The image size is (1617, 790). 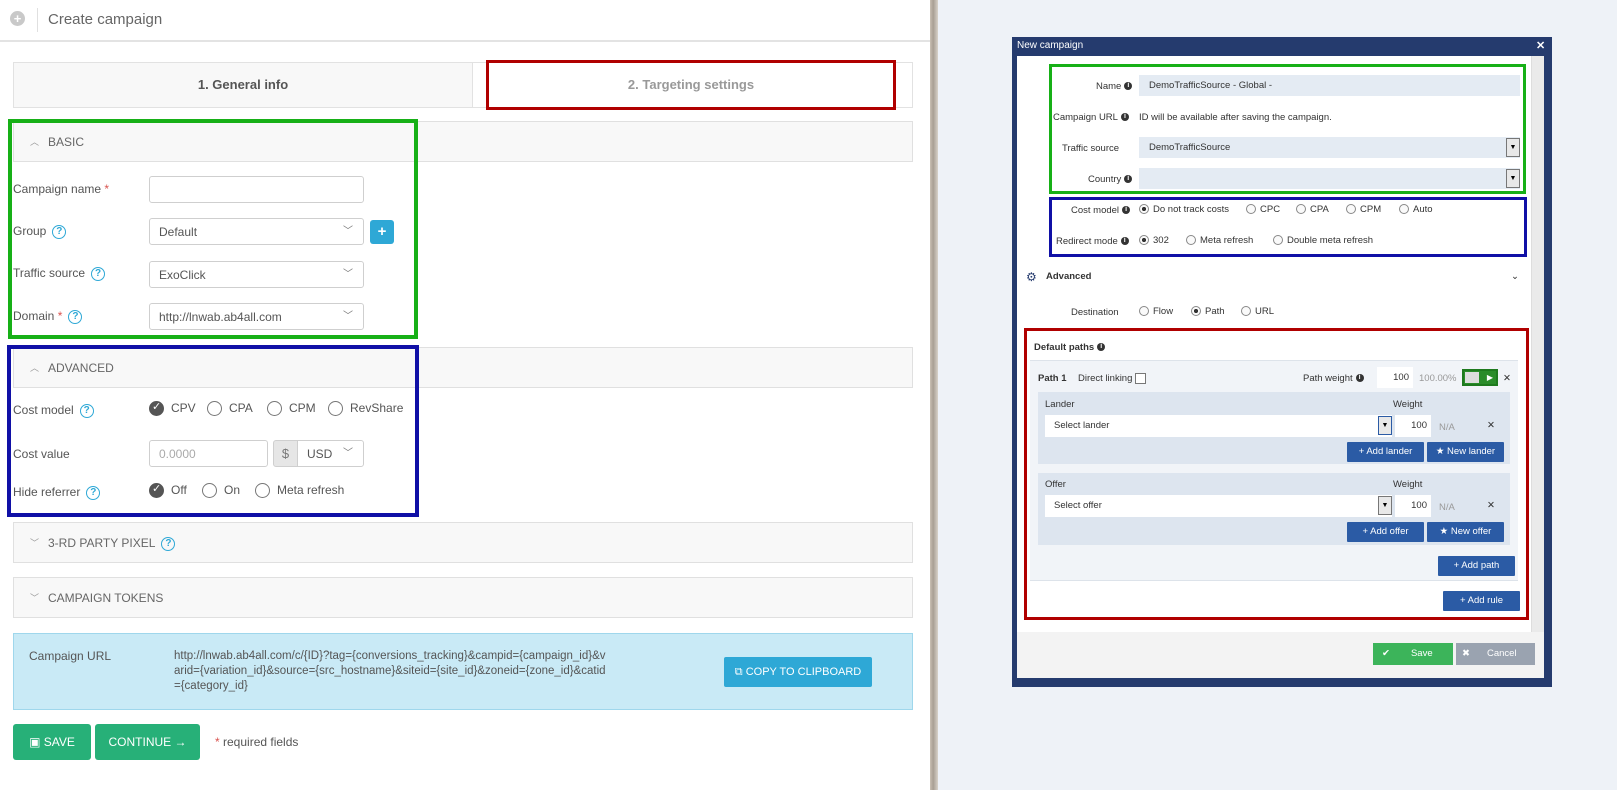 I want to click on advanced-label: Advanced, so click(x=1068, y=276).